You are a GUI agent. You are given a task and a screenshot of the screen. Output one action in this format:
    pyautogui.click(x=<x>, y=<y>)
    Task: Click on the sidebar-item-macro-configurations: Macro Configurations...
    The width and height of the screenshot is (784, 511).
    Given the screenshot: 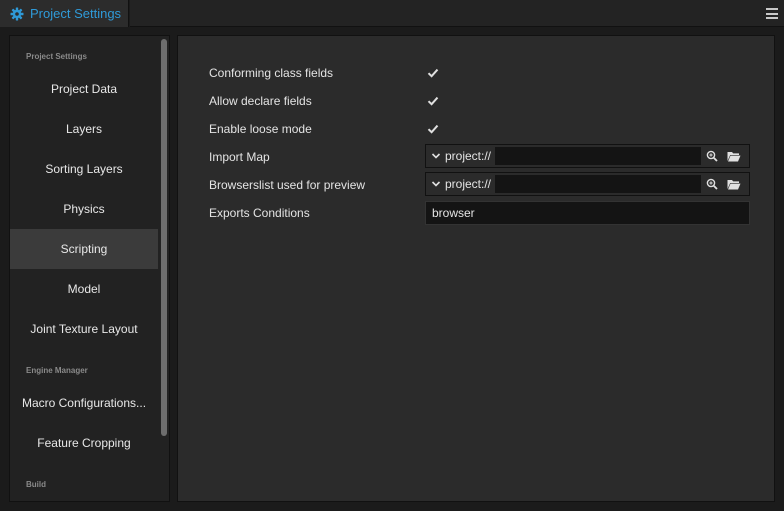 What is the action you would take?
    pyautogui.click(x=84, y=403)
    